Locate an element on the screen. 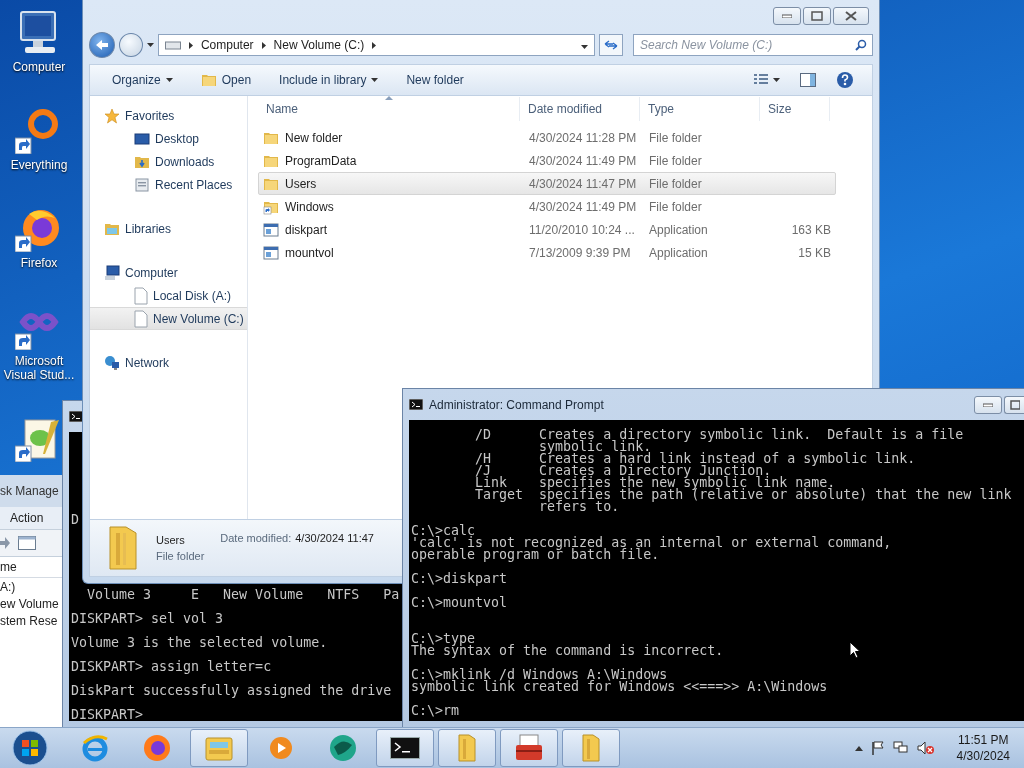 The image size is (1024, 768). close-icon is located at coordinates (851, 16).